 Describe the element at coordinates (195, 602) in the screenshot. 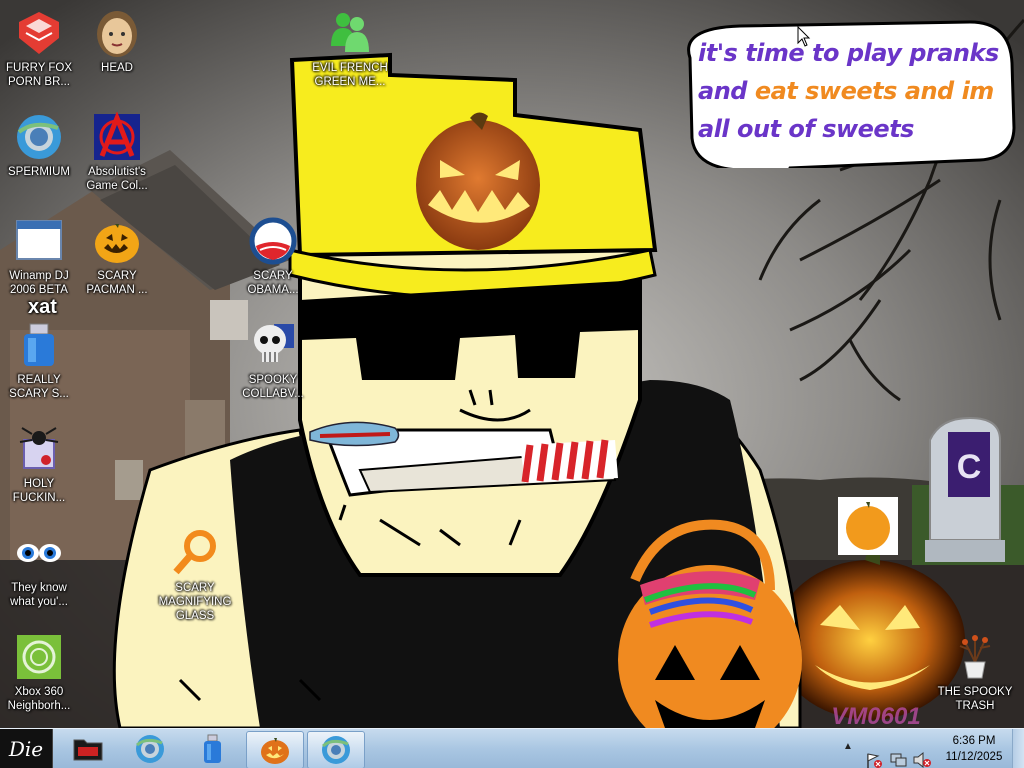

I see `icon-label: SCARY MAGNIFYING GLASS` at that location.